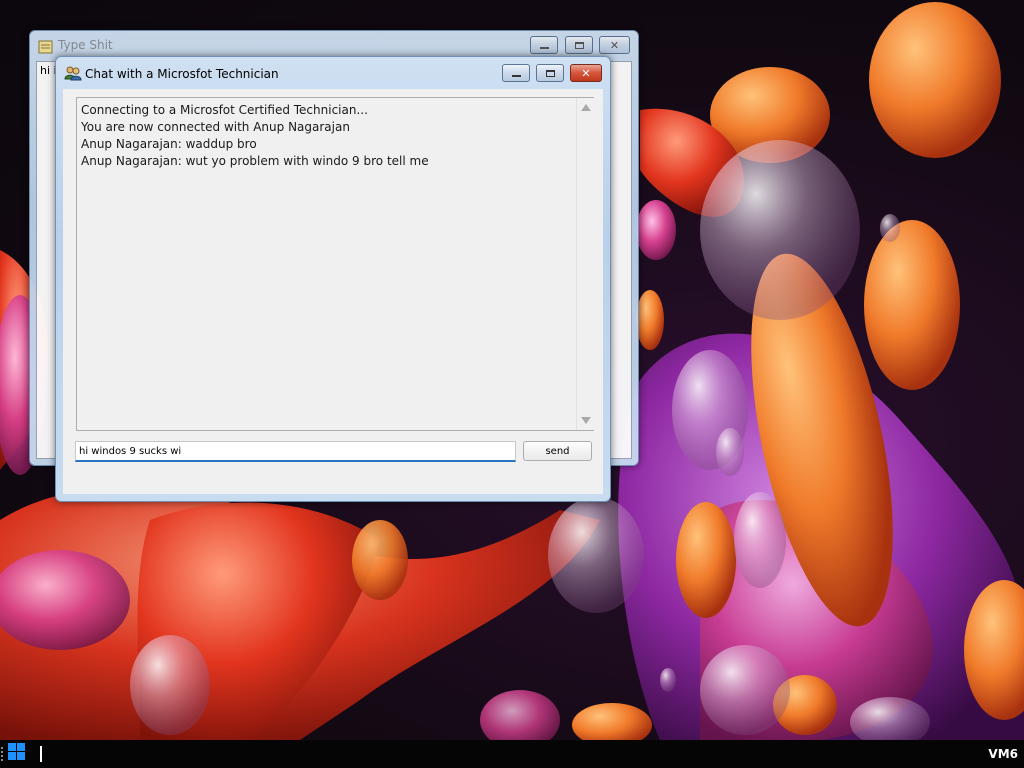  Describe the element at coordinates (85, 45) in the screenshot. I see `background-window-title: Type Shit` at that location.